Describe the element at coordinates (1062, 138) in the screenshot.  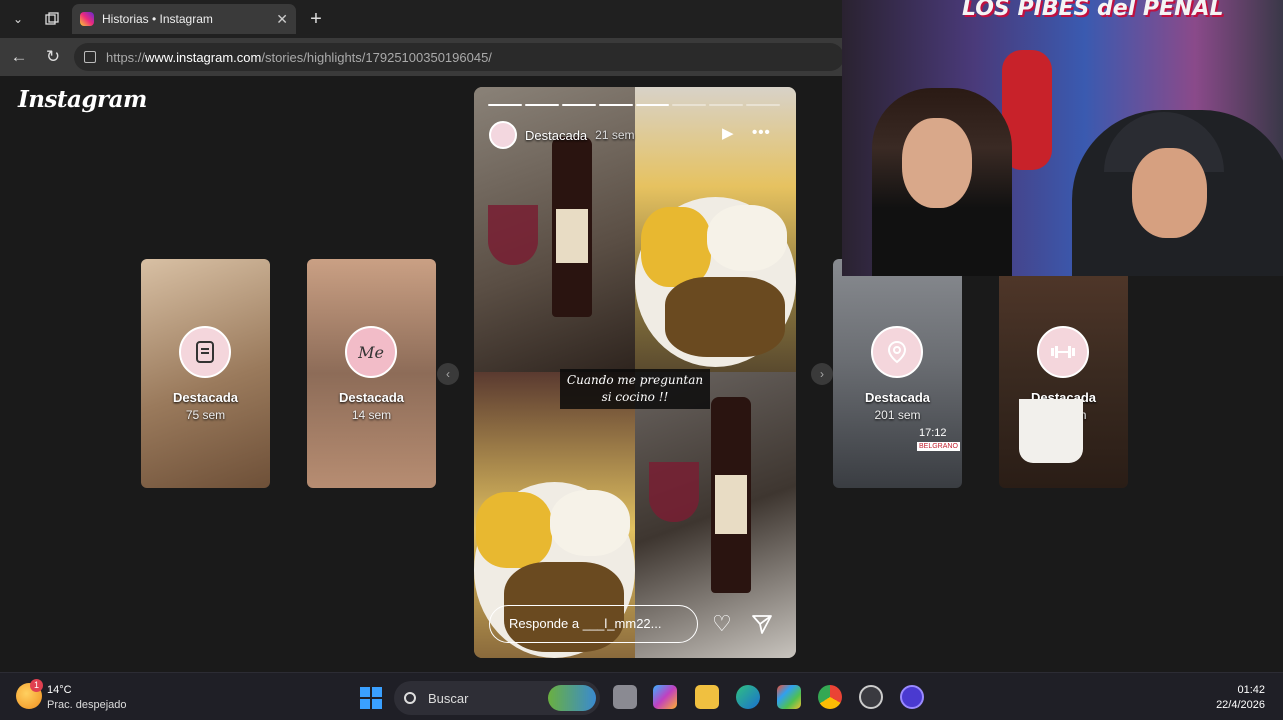
I see `webcam-overlay: LOS PIBES del PENAL` at that location.